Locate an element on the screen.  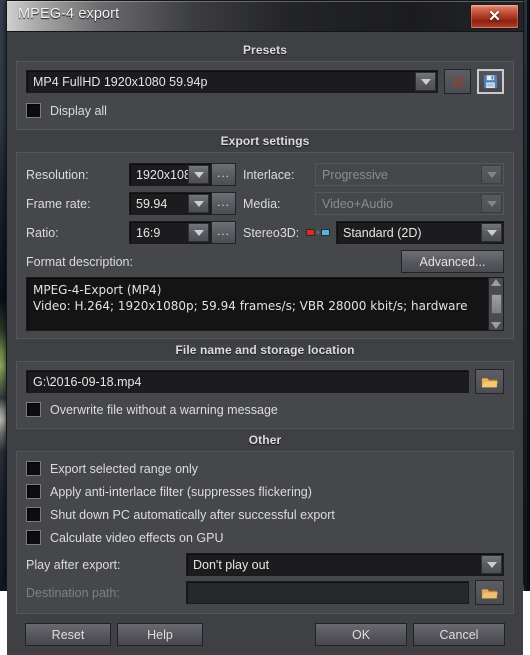
anaglyph-glasses-icon is located at coordinates (318, 233).